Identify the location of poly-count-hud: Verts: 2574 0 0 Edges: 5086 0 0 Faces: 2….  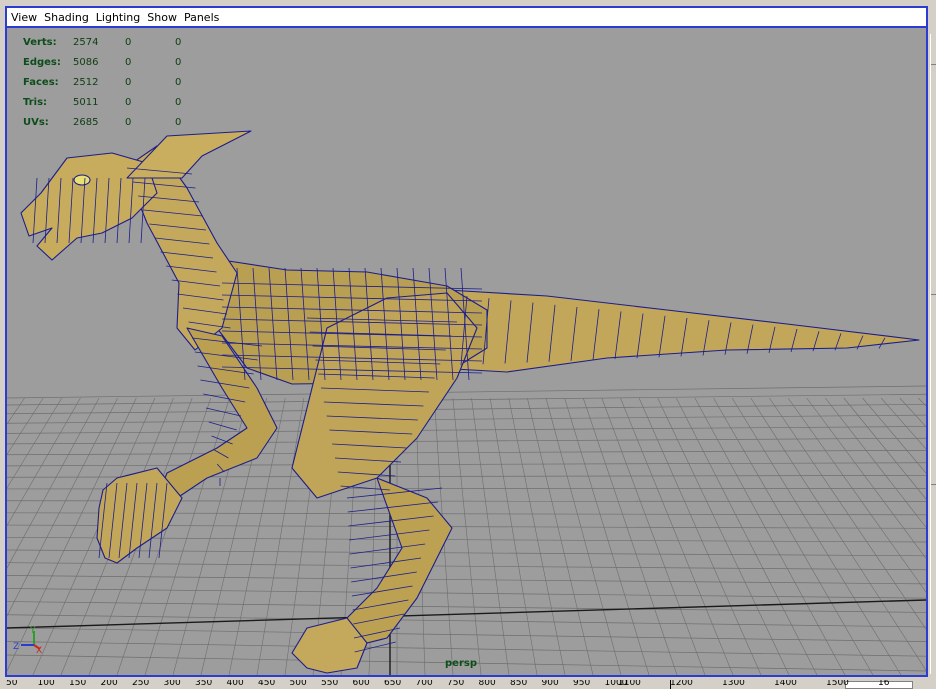
(124, 82).